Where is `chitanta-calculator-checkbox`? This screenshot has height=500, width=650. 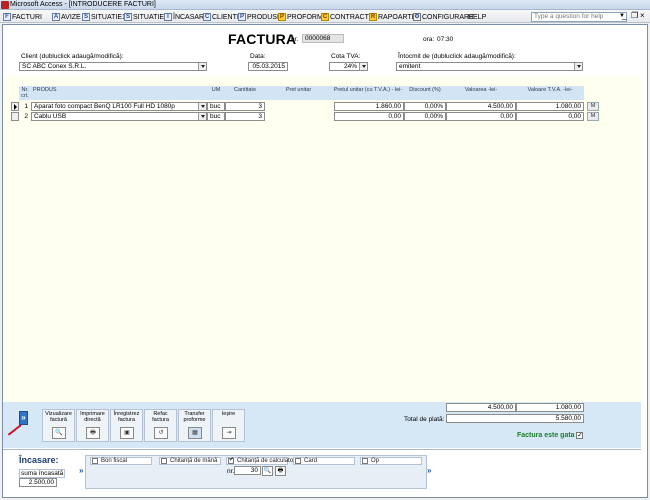 chitanta-calculator-checkbox is located at coordinates (231, 460).